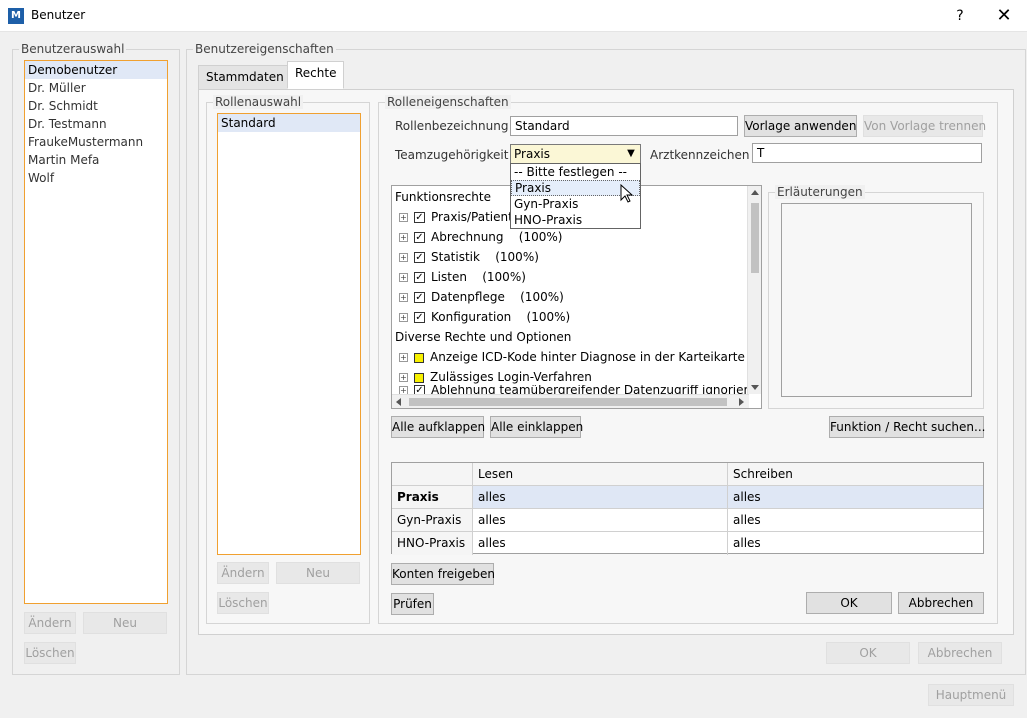  Describe the element at coordinates (449, 277) in the screenshot. I see `tree-item-label: Listen` at that location.